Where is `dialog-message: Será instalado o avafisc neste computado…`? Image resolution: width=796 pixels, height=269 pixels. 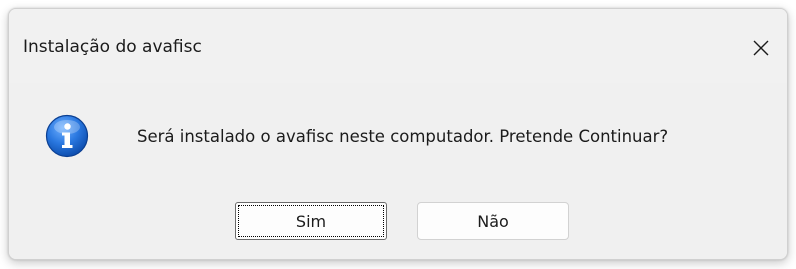
dialog-message: Será instalado o avafisc neste computado… is located at coordinates (403, 136).